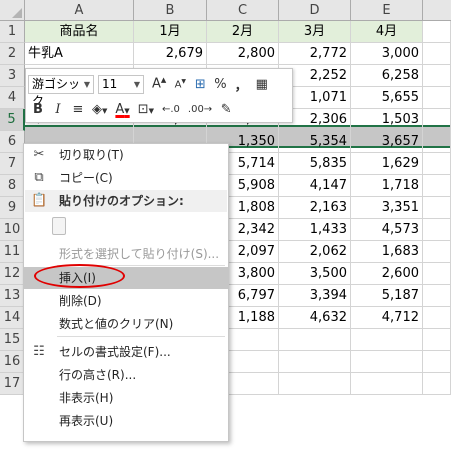 The image size is (451, 450). What do you see at coordinates (437, 362) in the screenshot?
I see `cell-f16` at bounding box center [437, 362].